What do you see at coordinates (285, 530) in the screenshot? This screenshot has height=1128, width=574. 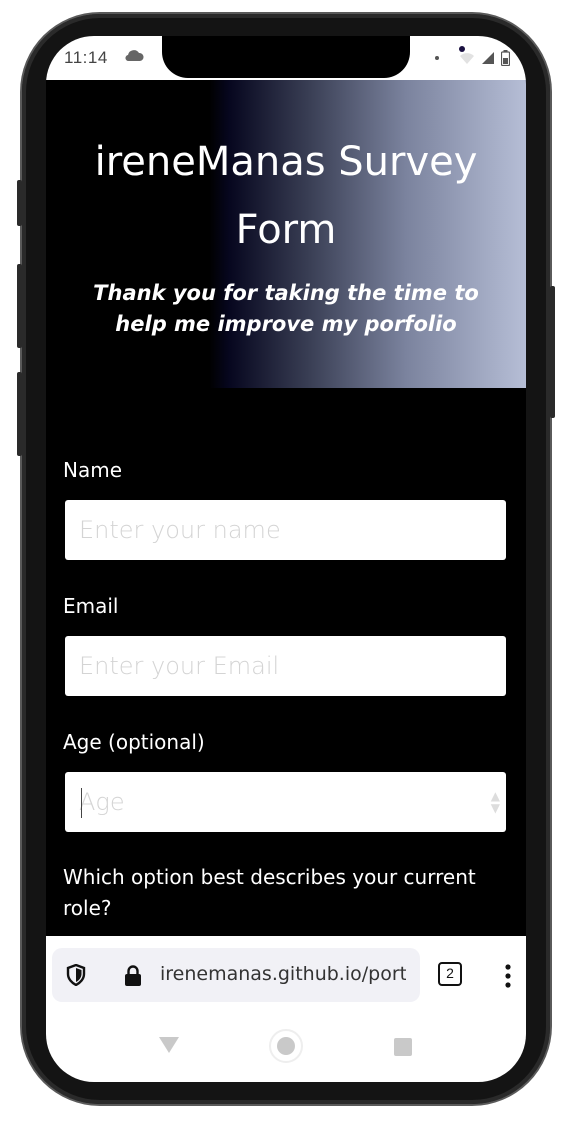 I see `name-input` at bounding box center [285, 530].